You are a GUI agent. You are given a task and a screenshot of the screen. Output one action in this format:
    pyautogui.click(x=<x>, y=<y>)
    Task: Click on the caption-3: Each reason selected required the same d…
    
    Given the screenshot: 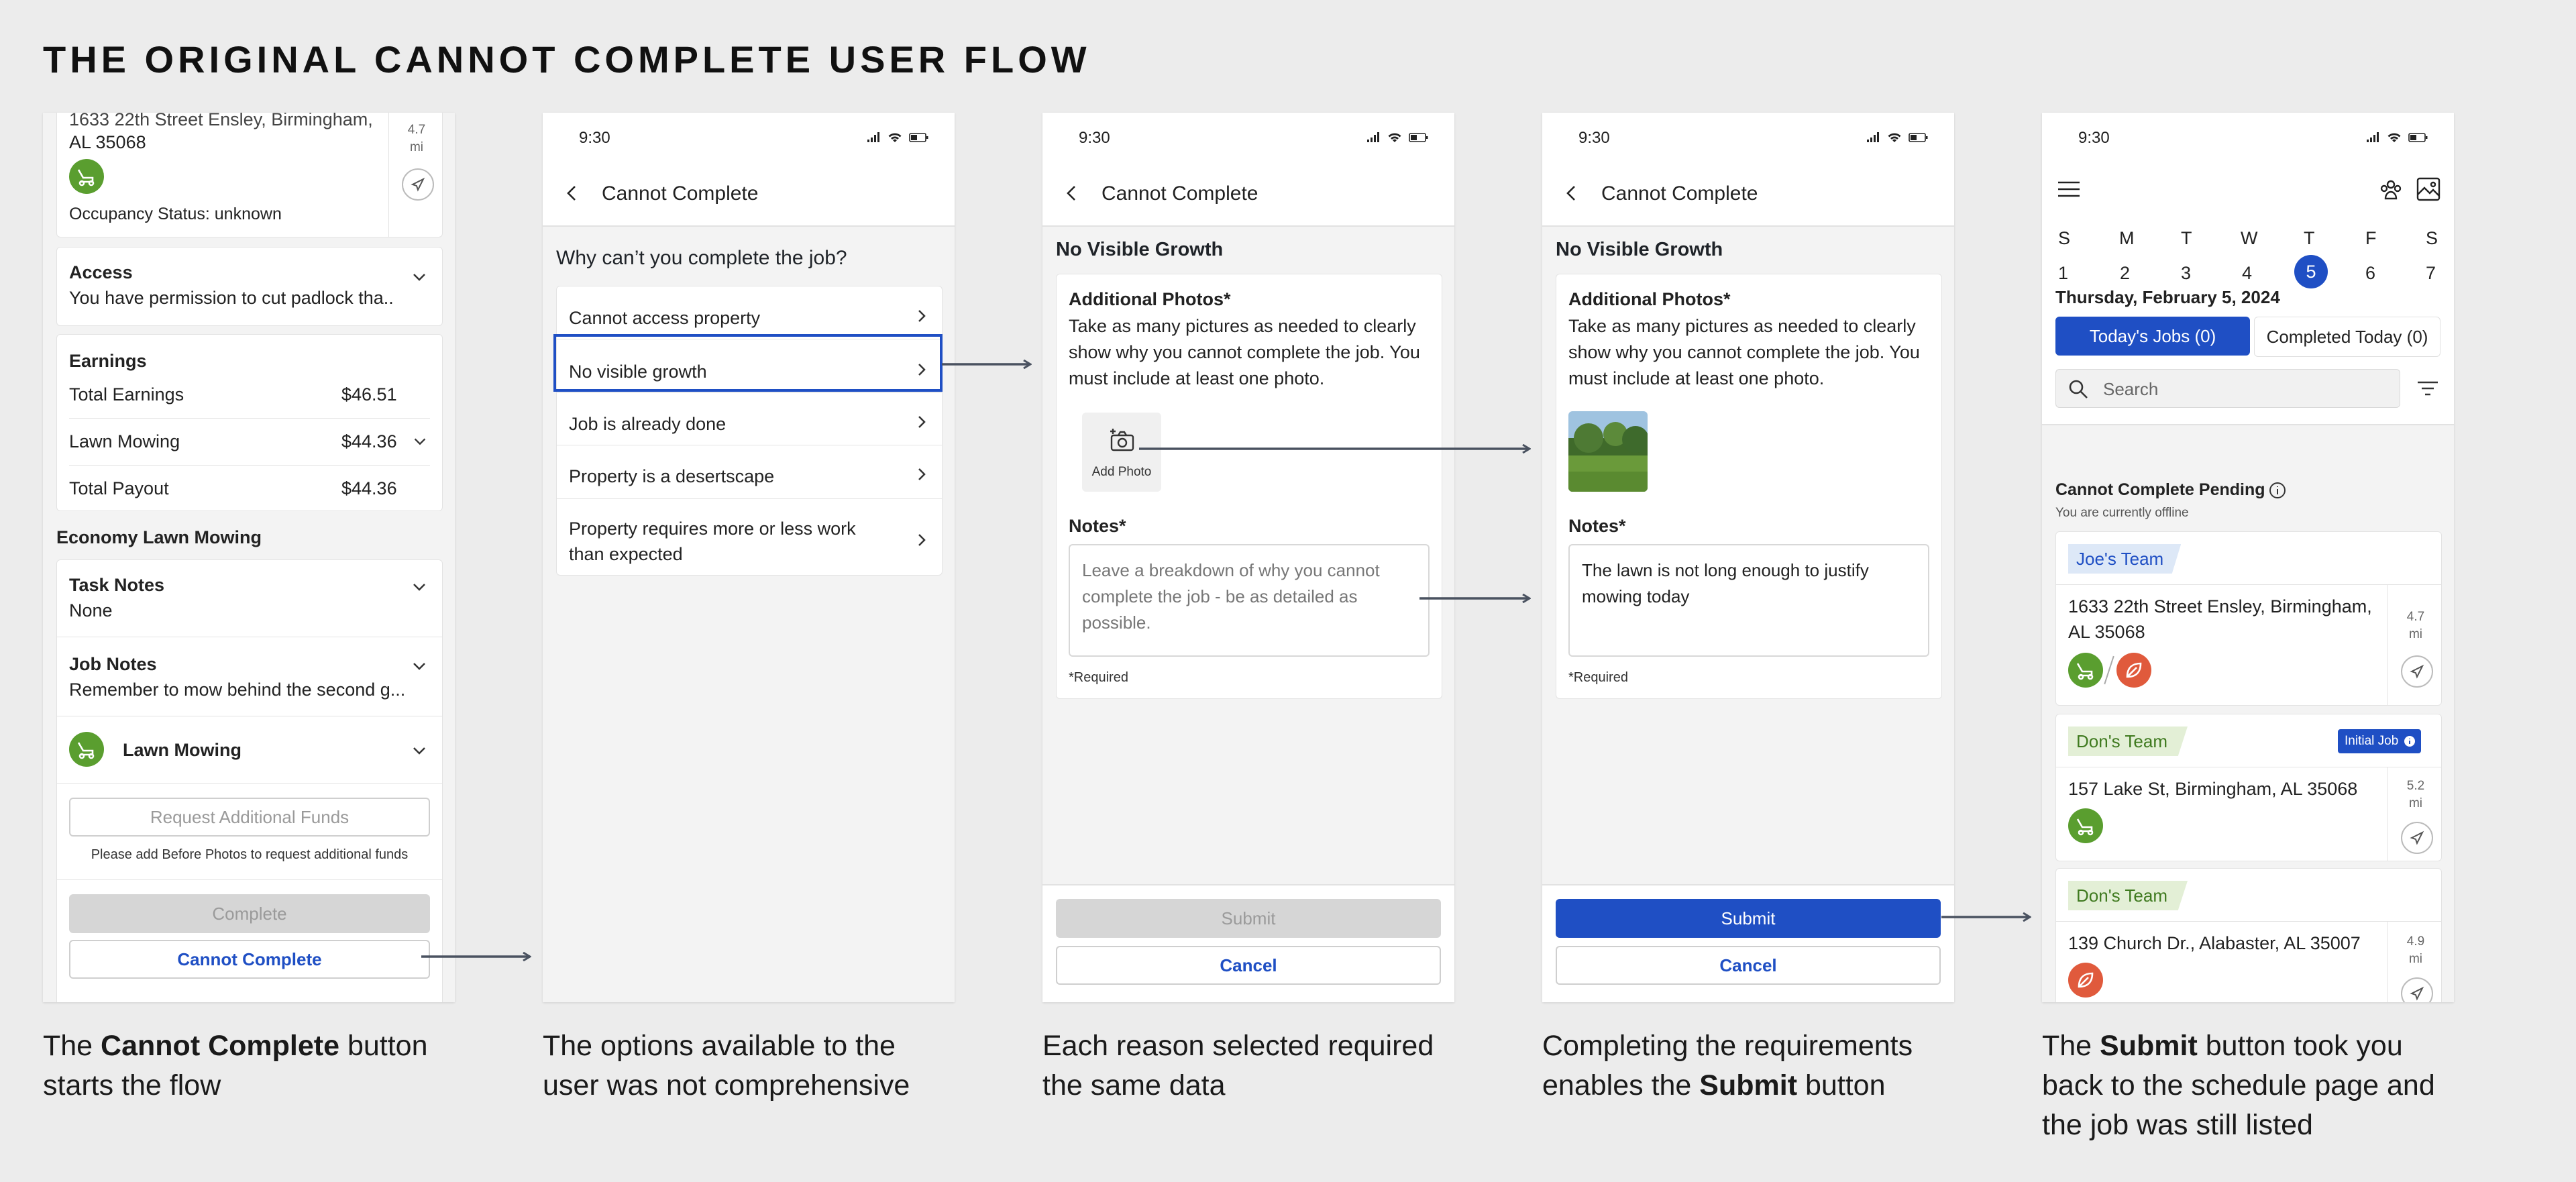 What is the action you would take?
    pyautogui.click(x=1257, y=1066)
    